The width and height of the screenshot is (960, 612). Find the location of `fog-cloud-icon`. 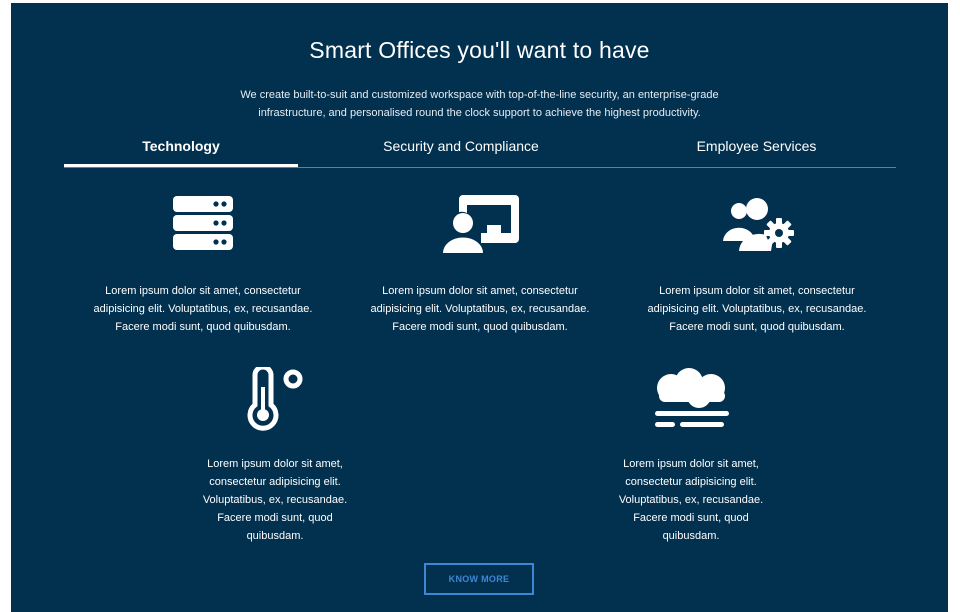

fog-cloud-icon is located at coordinates (692, 397).